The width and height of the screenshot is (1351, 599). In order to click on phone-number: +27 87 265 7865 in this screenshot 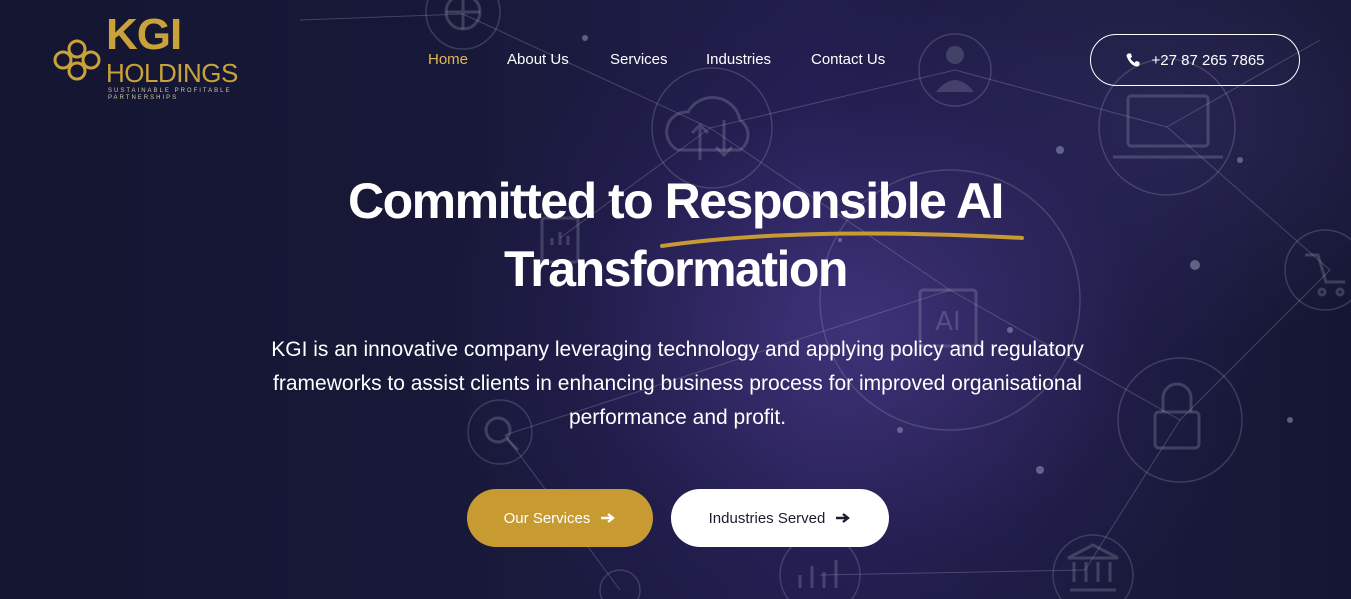, I will do `click(1208, 60)`.